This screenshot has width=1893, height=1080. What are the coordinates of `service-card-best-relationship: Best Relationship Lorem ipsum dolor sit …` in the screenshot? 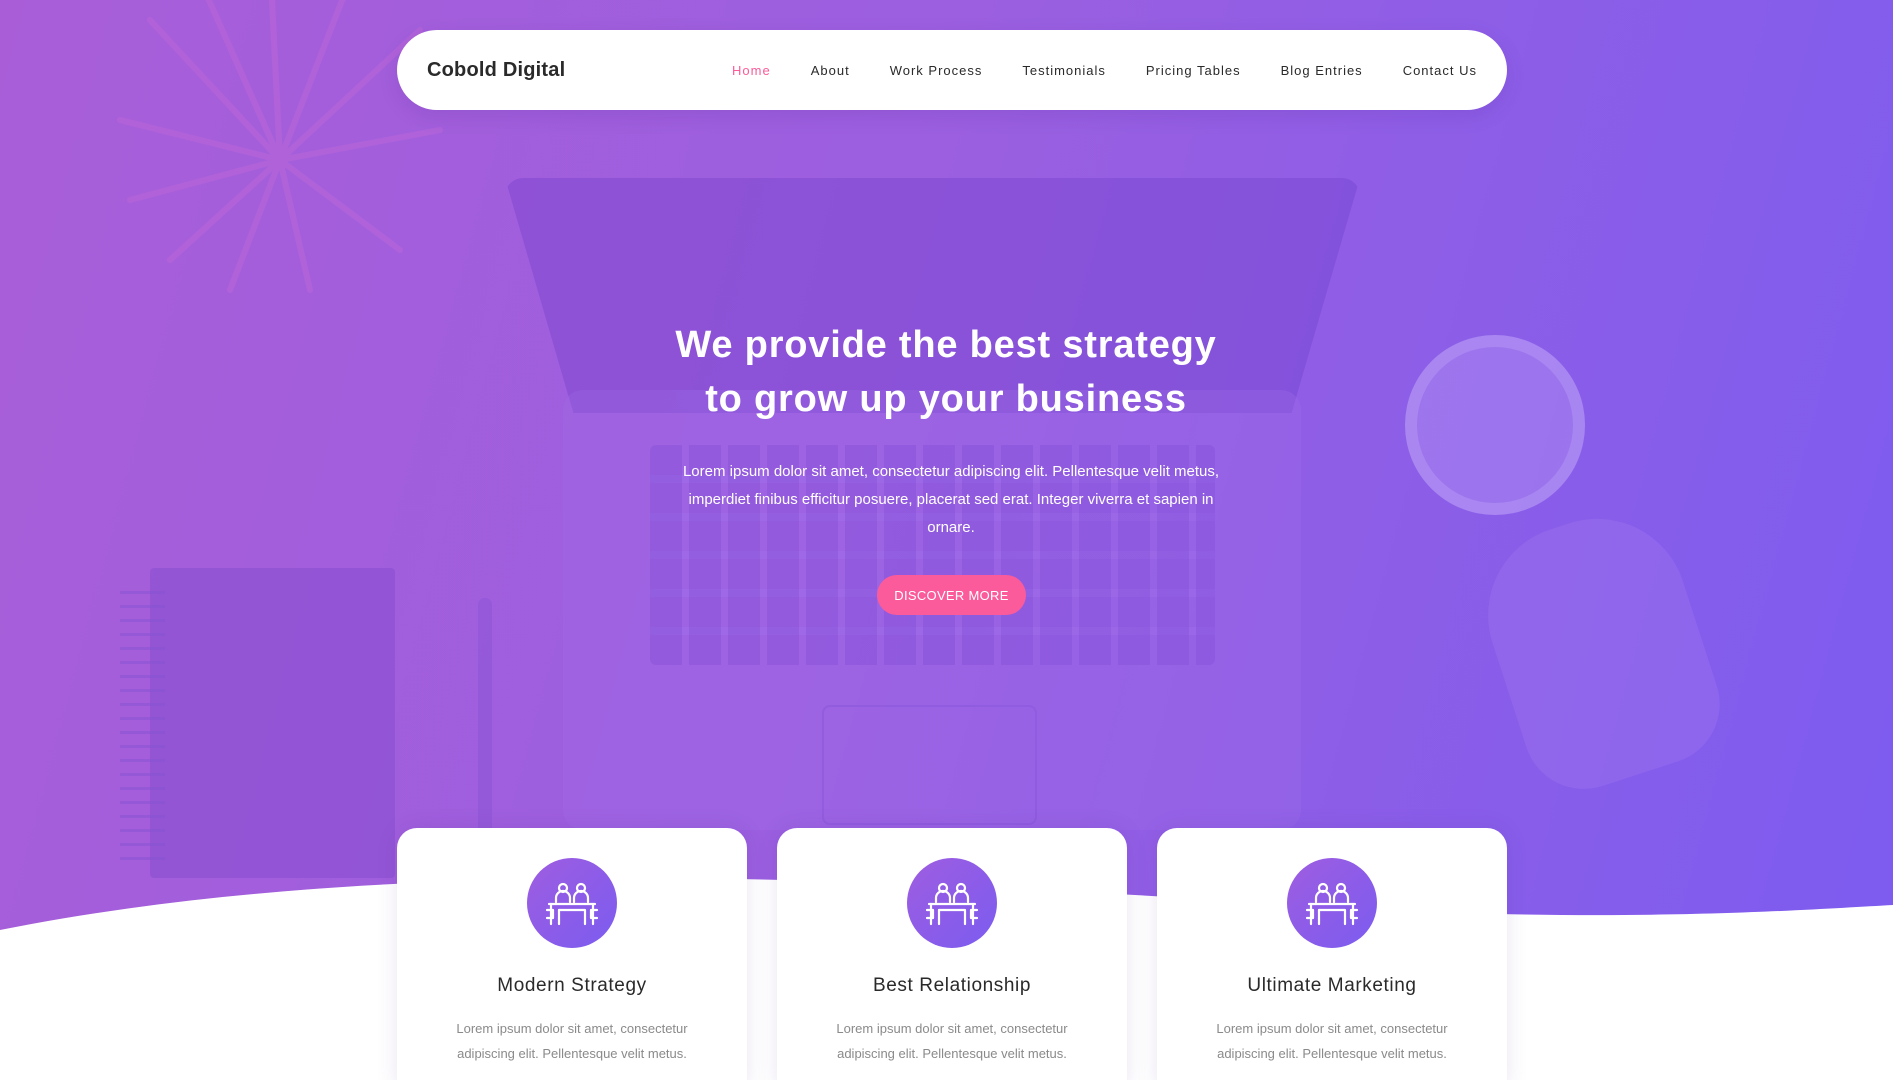 It's located at (952, 954).